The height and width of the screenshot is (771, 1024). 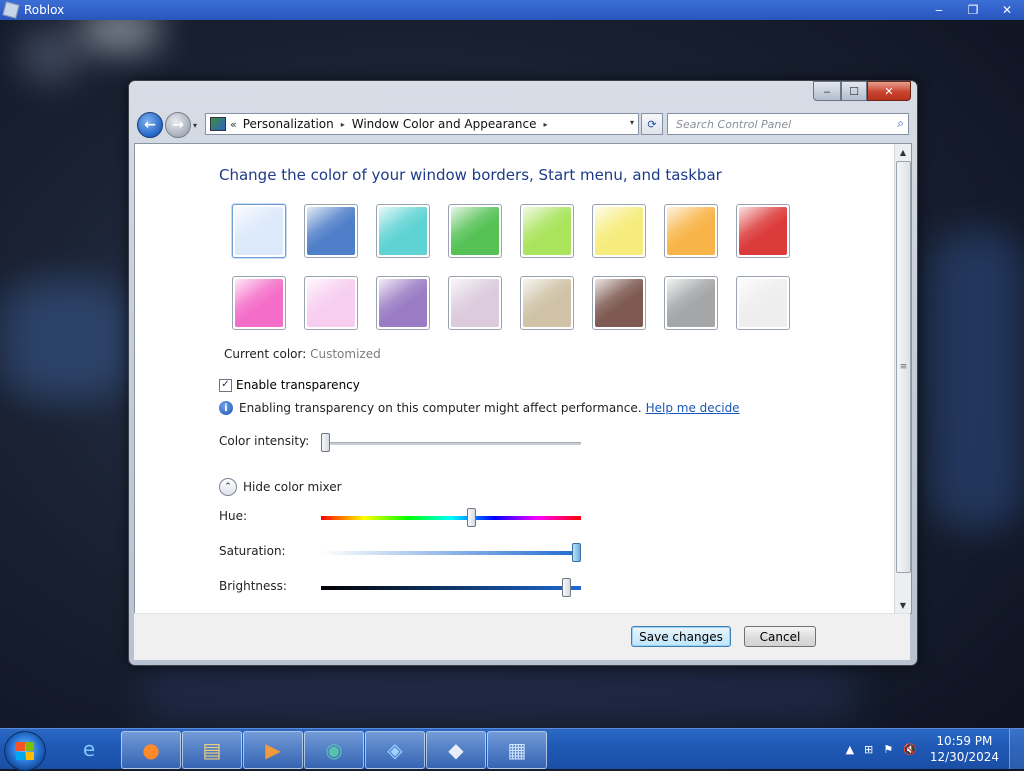 I want to click on color-swatch-fuchsia, so click(x=259, y=303).